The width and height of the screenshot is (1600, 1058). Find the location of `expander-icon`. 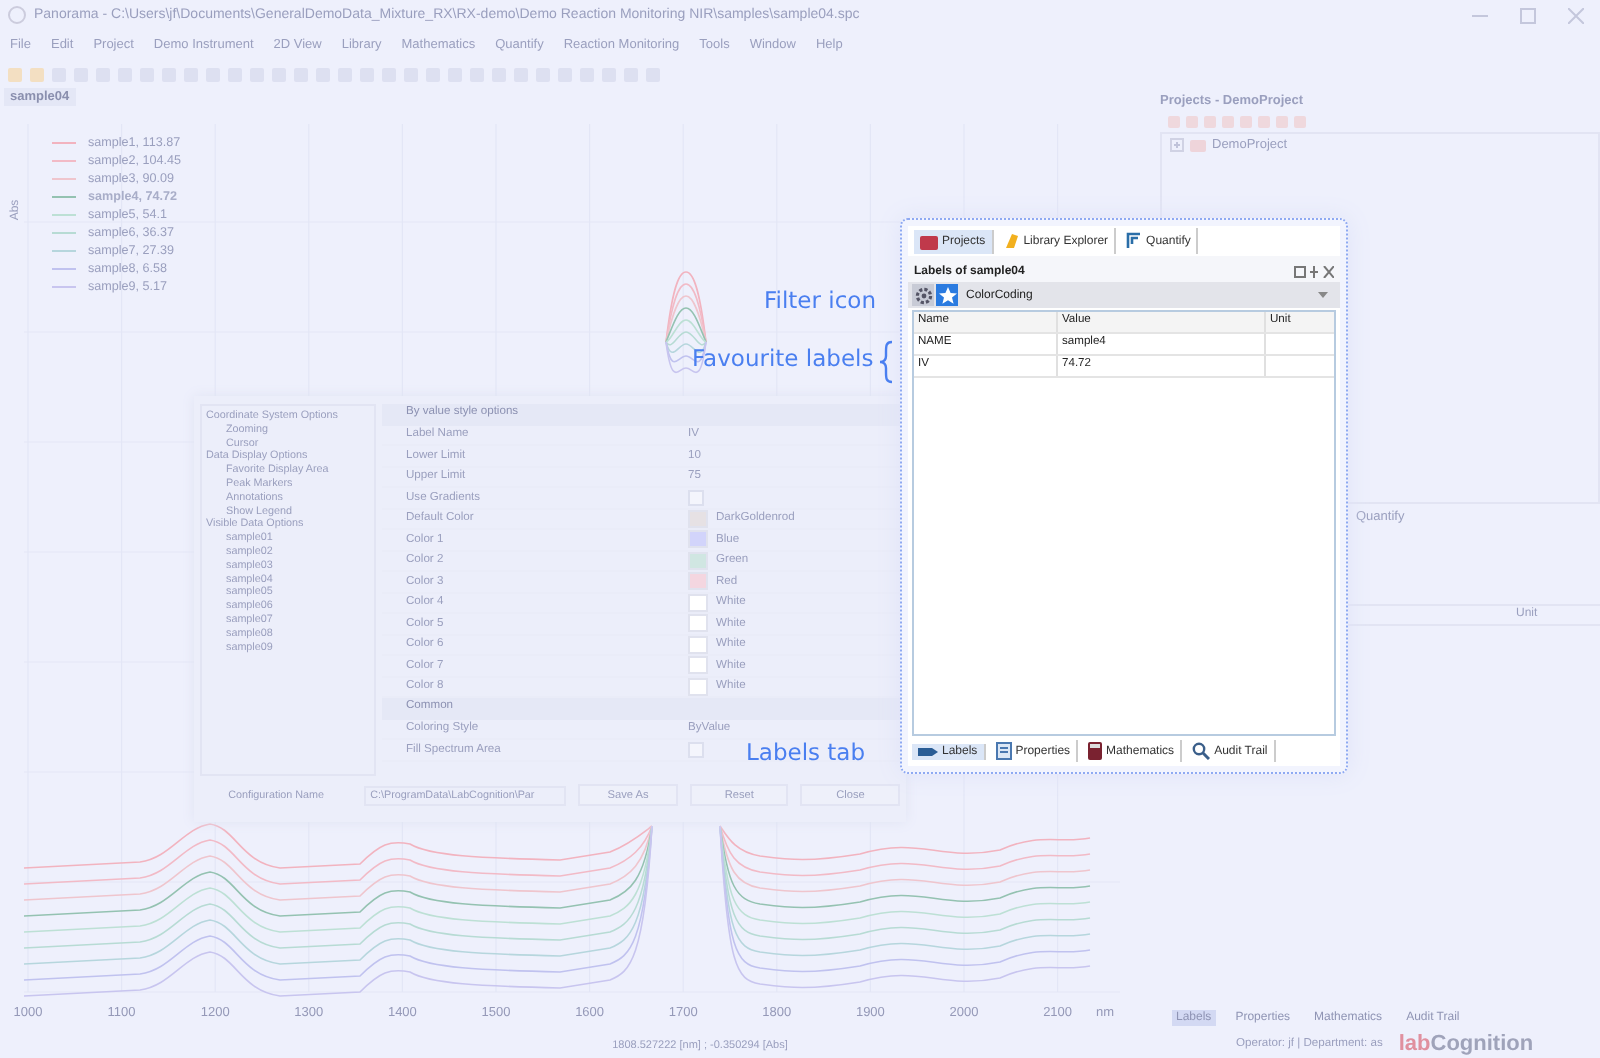

expander-icon is located at coordinates (1177, 145).